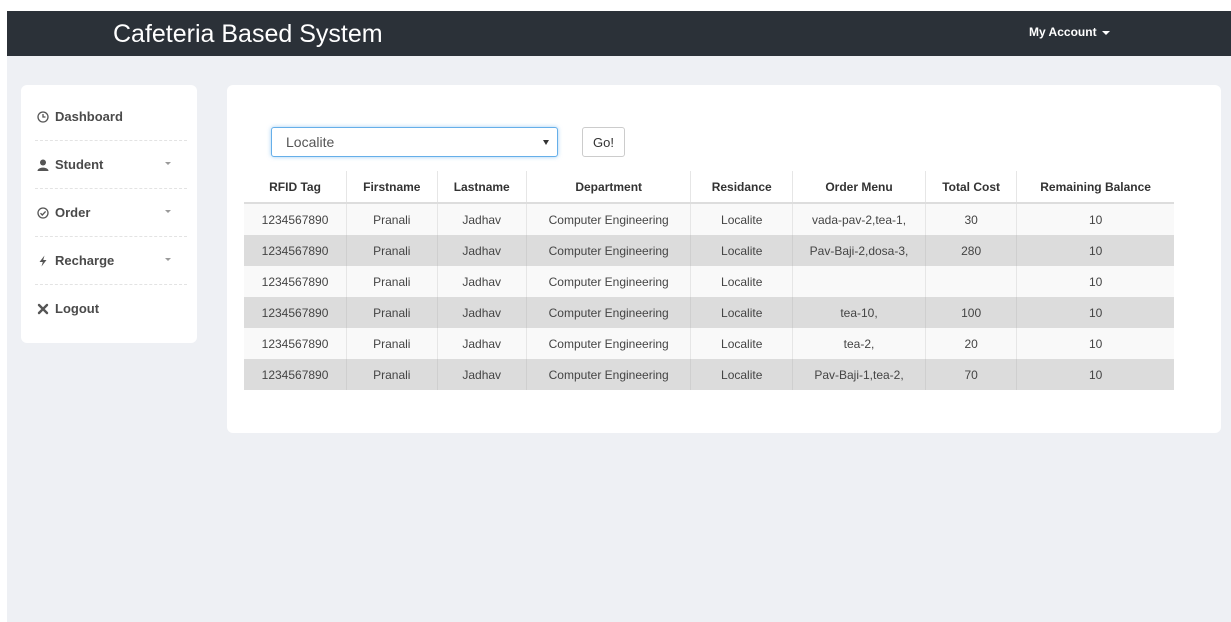  Describe the element at coordinates (111, 308) in the screenshot. I see `sidebar-item-logout: Logout` at that location.